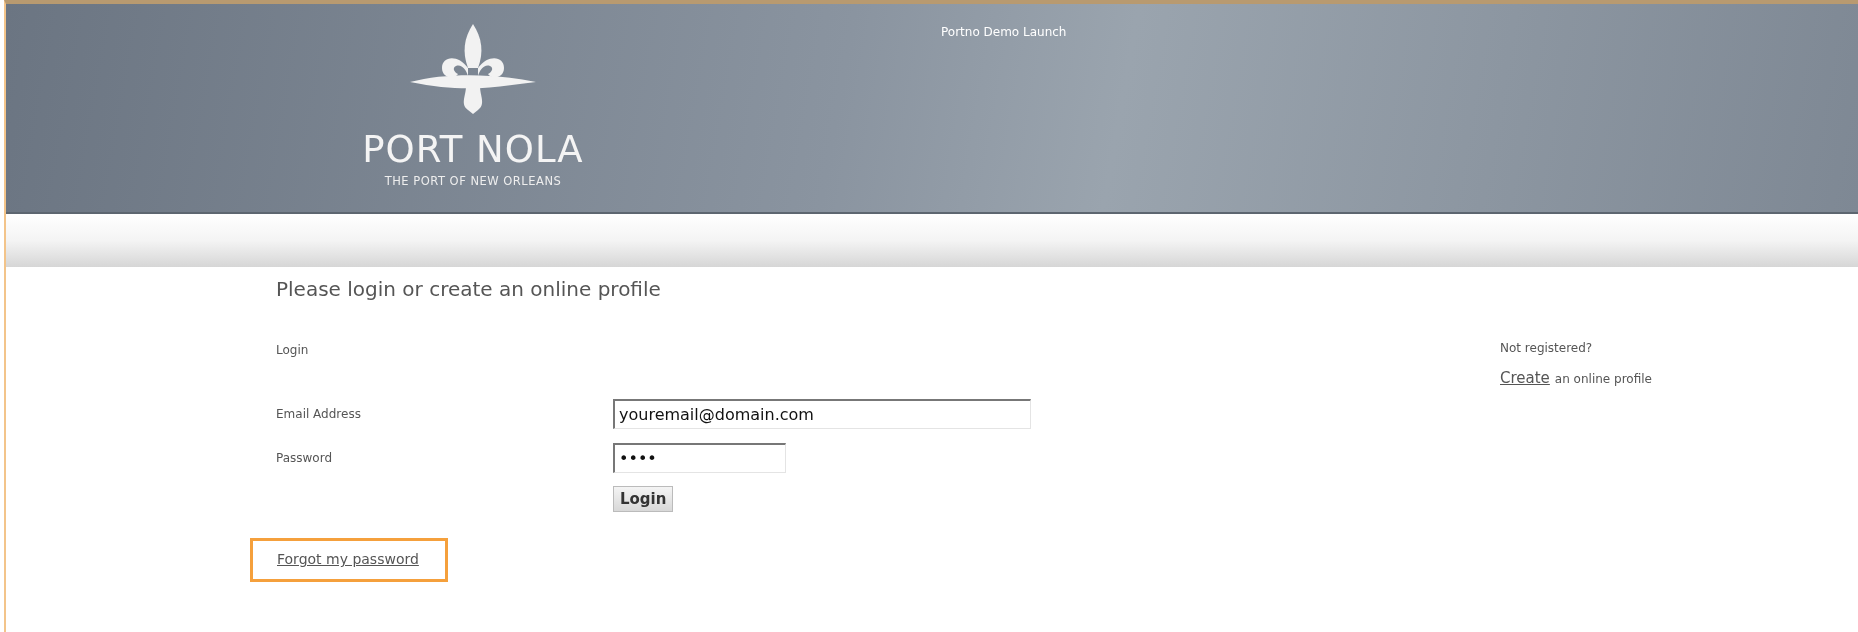  Describe the element at coordinates (349, 560) in the screenshot. I see `forgot-password-link: Forgot my password` at that location.